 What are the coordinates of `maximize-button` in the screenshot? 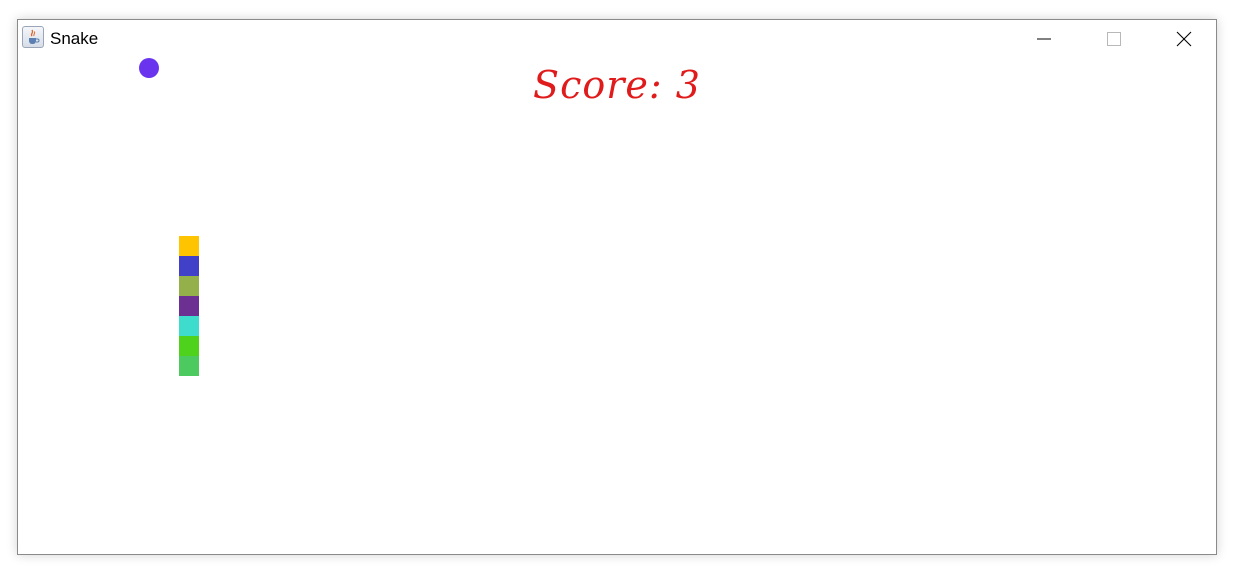 It's located at (1114, 38).